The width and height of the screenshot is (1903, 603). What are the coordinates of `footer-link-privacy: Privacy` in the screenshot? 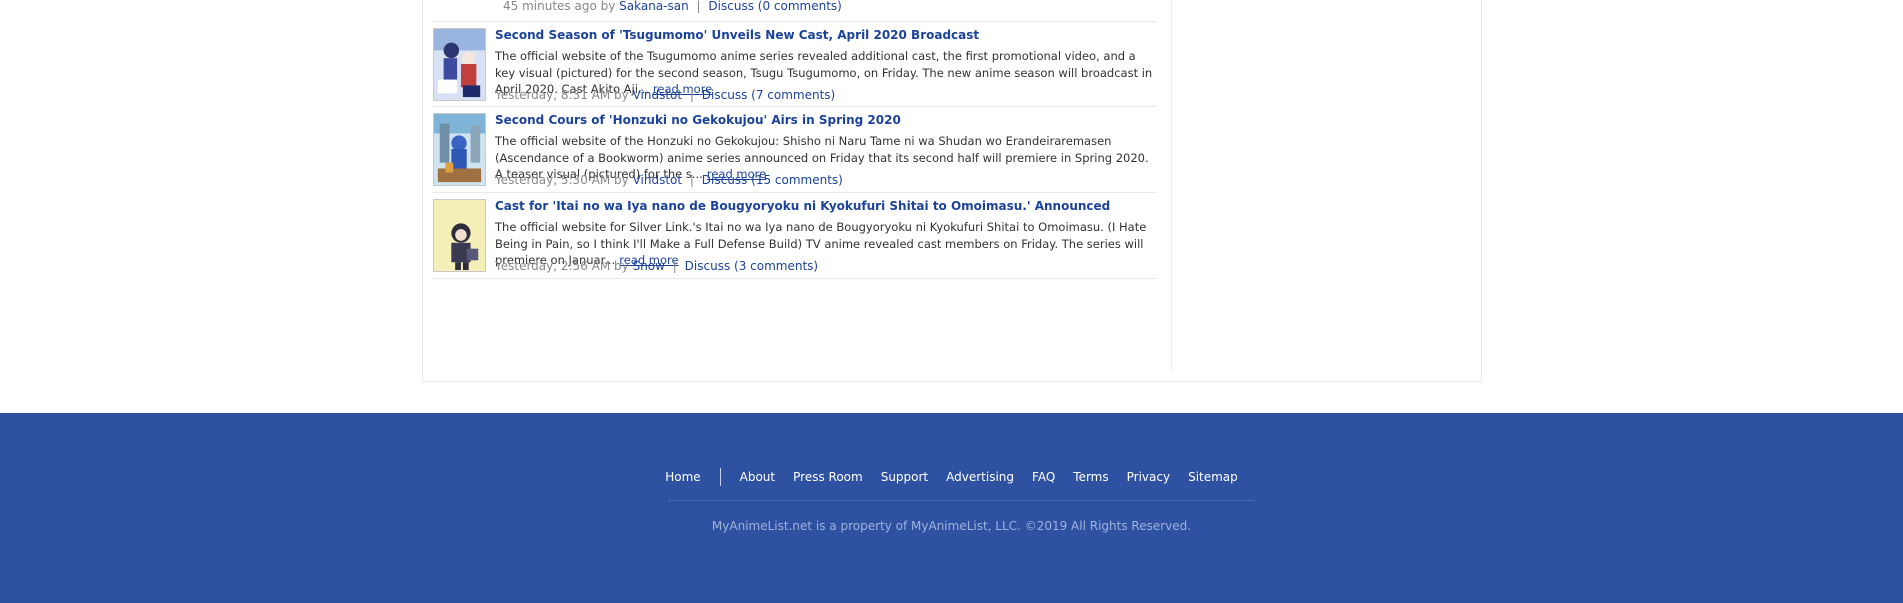 It's located at (1148, 477).